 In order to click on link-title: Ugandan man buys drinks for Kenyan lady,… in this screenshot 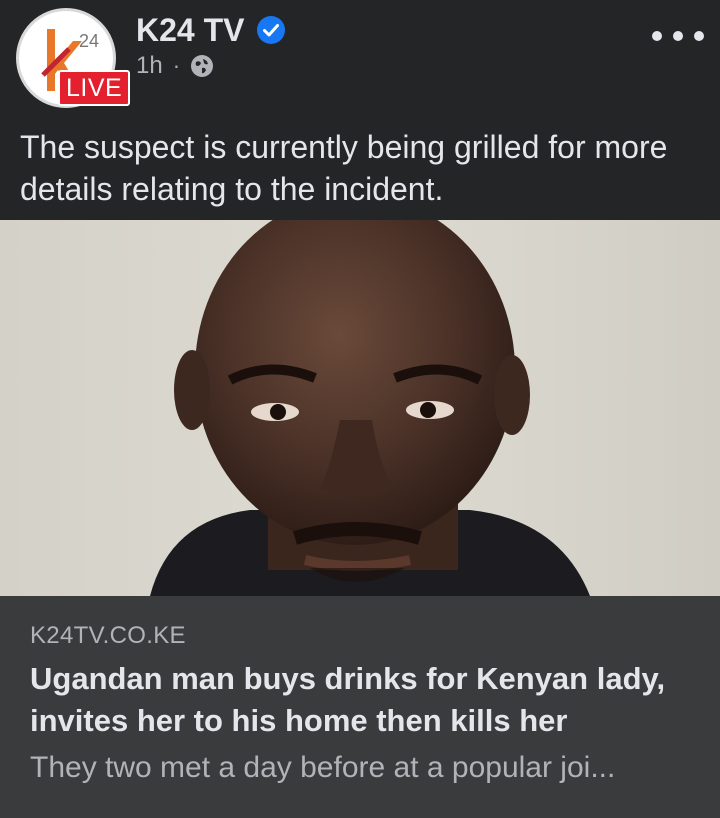, I will do `click(365, 700)`.